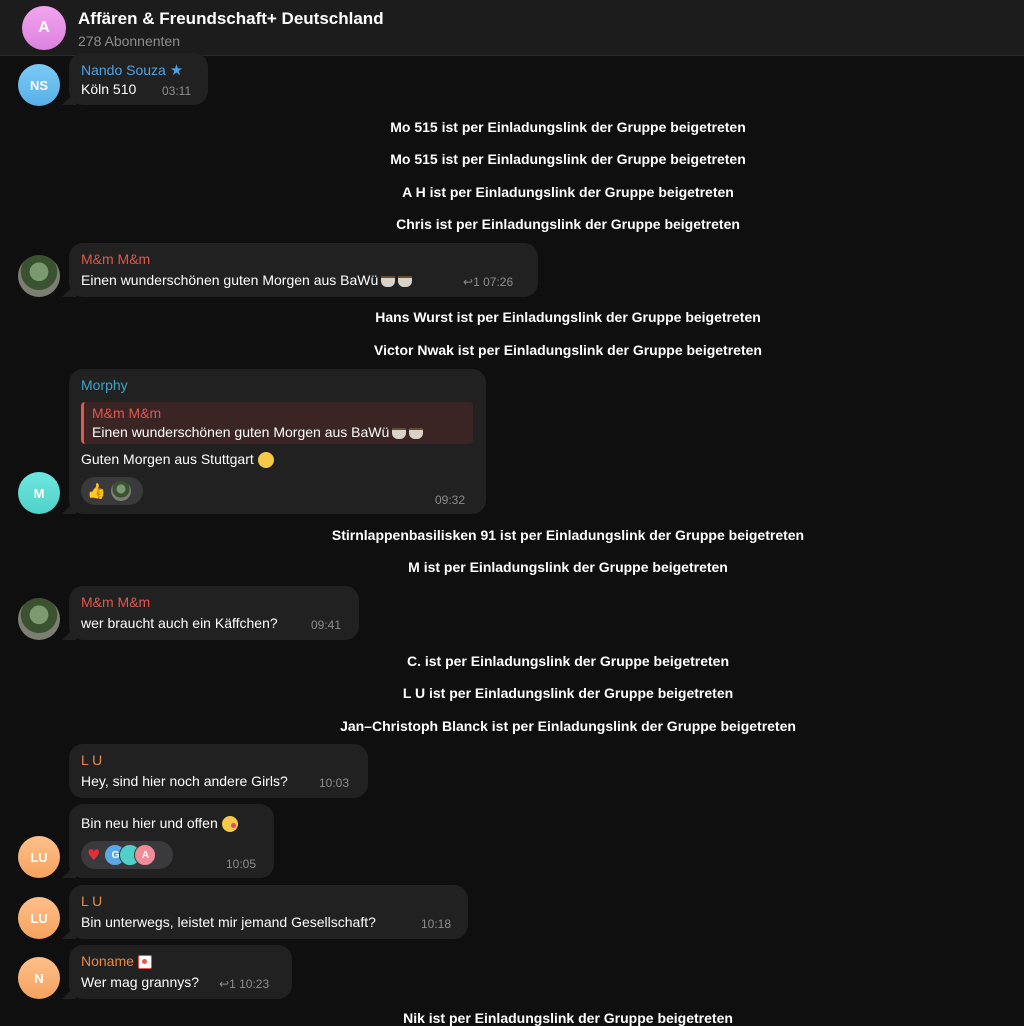  What do you see at coordinates (116, 961) in the screenshot?
I see `sender-name: Noname` at bounding box center [116, 961].